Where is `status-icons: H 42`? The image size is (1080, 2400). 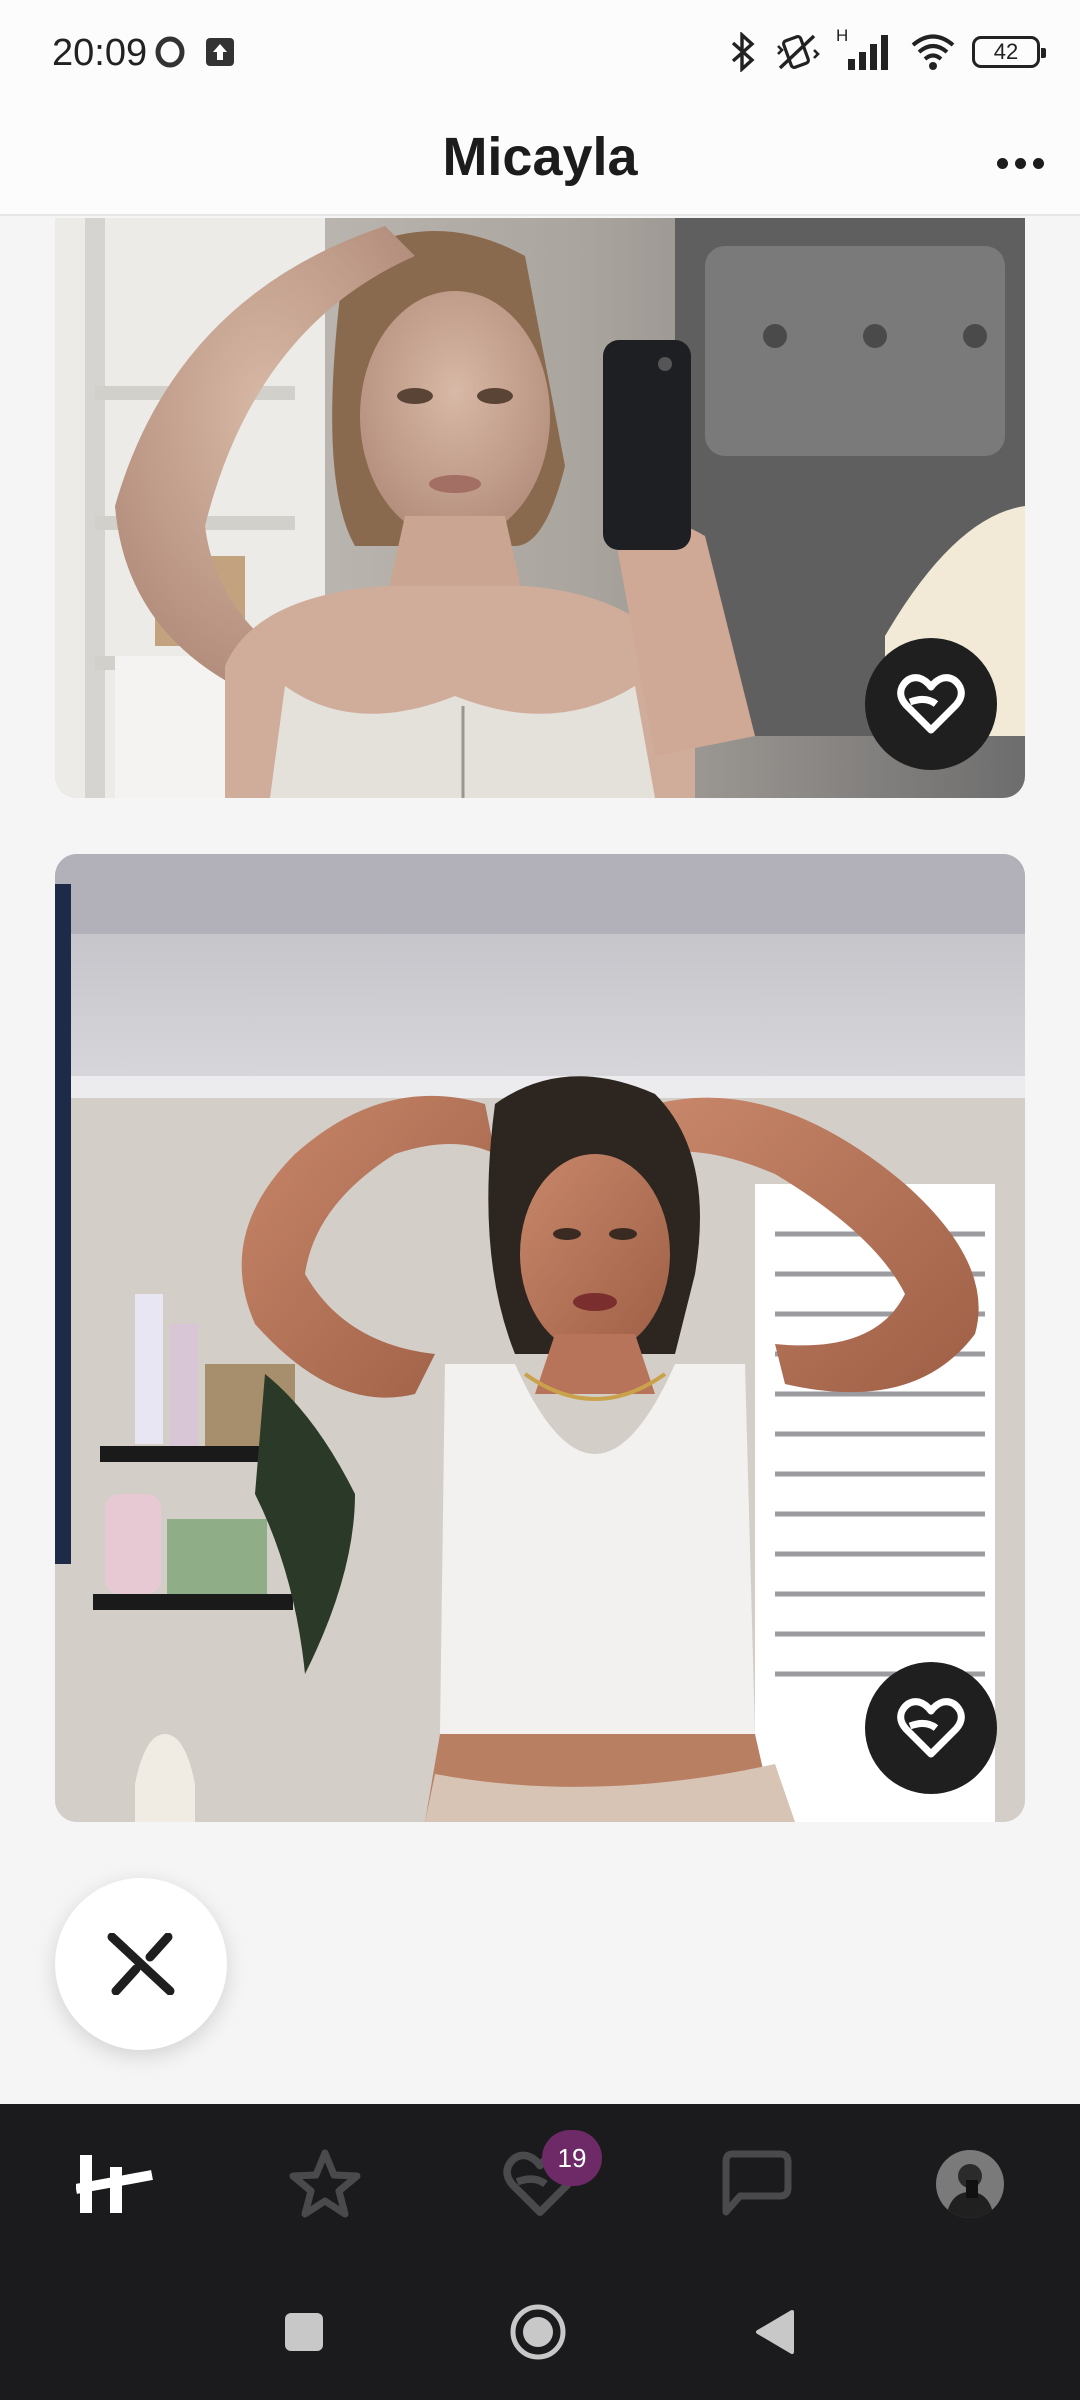 status-icons: H 42 is located at coordinates (887, 50).